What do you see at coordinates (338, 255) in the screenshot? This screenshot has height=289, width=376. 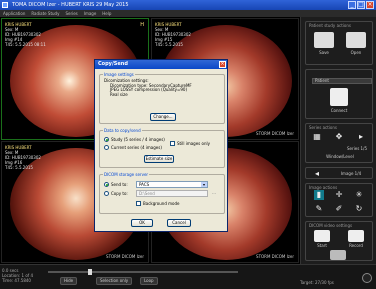 I see `joystick-icon` at bounding box center [338, 255].